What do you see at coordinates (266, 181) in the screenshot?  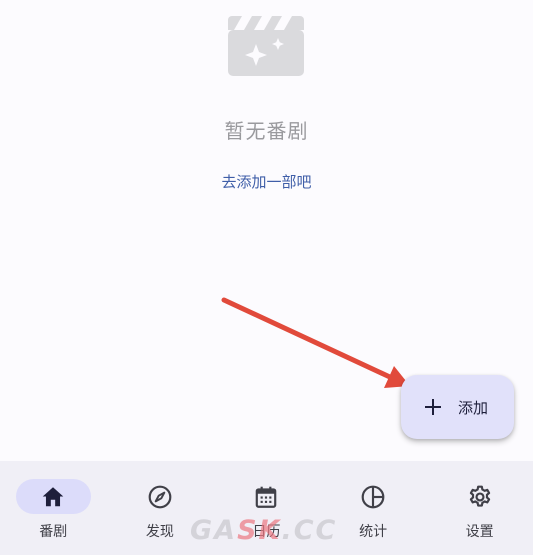 I see `add-anime-link: 去添加一部吧` at bounding box center [266, 181].